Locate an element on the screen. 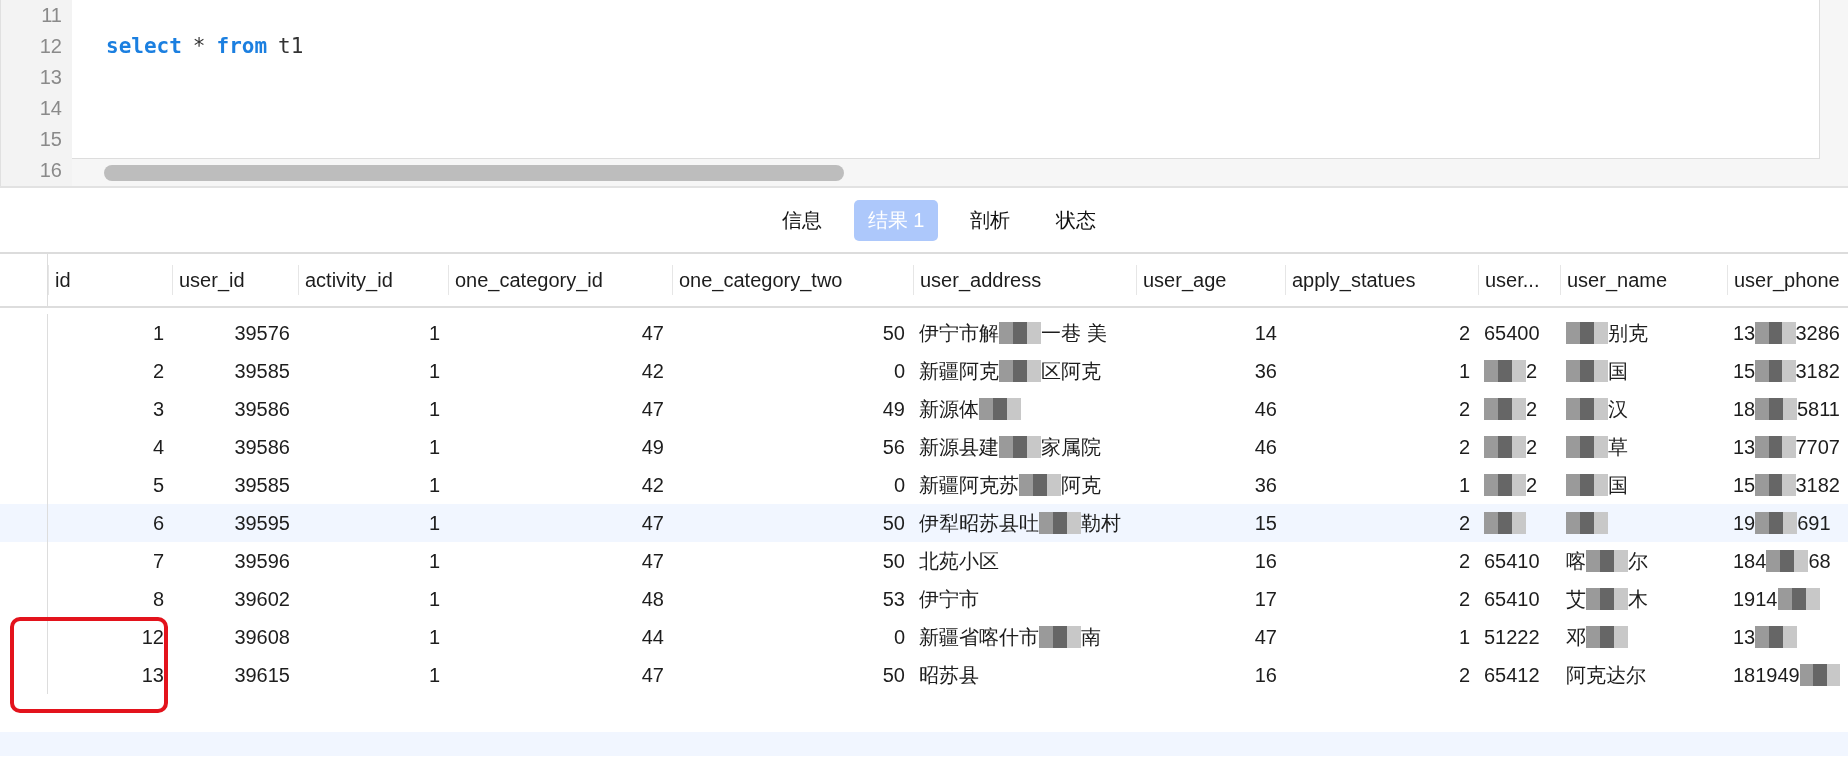 This screenshot has height=768, width=1848. table-row: 6 39595 1 47 50 伊犁昭苏县吐 勒村 15 2 19 691 is located at coordinates (924, 523).